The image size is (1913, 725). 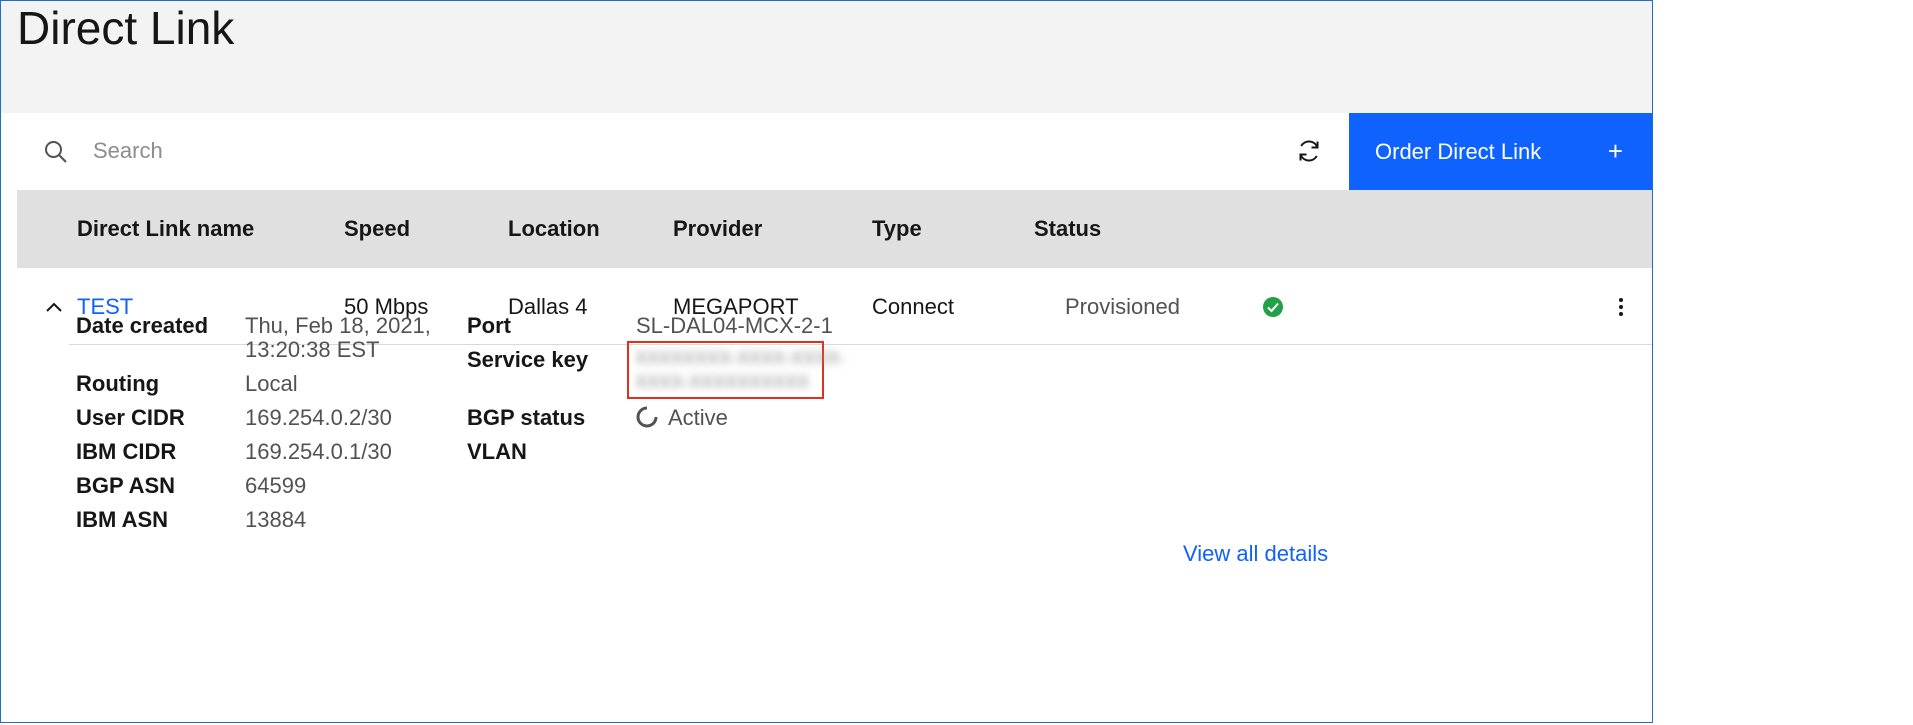 I want to click on port-value: SL-DAL04-MCX-2-1, so click(x=734, y=325).